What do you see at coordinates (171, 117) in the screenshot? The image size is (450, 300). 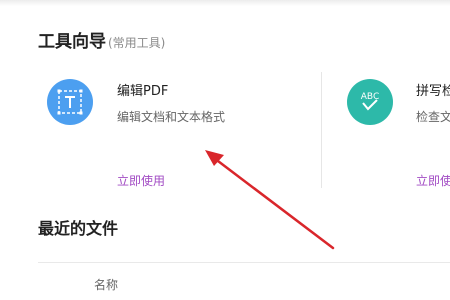 I see `tool-description: 编辑文档和文本格式` at bounding box center [171, 117].